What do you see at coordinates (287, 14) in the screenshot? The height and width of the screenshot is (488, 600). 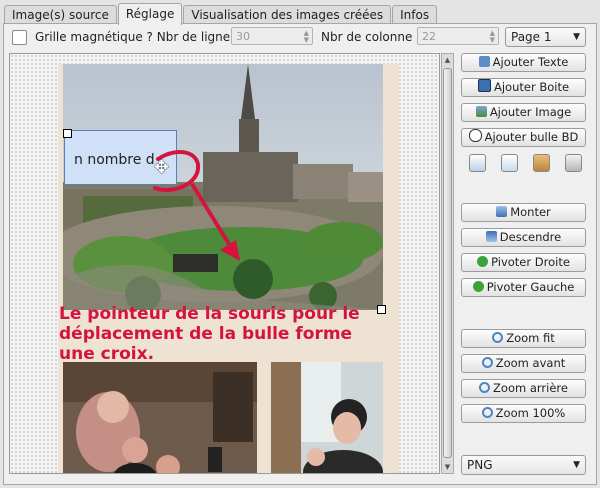 I see `tab-visualisation: Visualisation des images créées` at bounding box center [287, 14].